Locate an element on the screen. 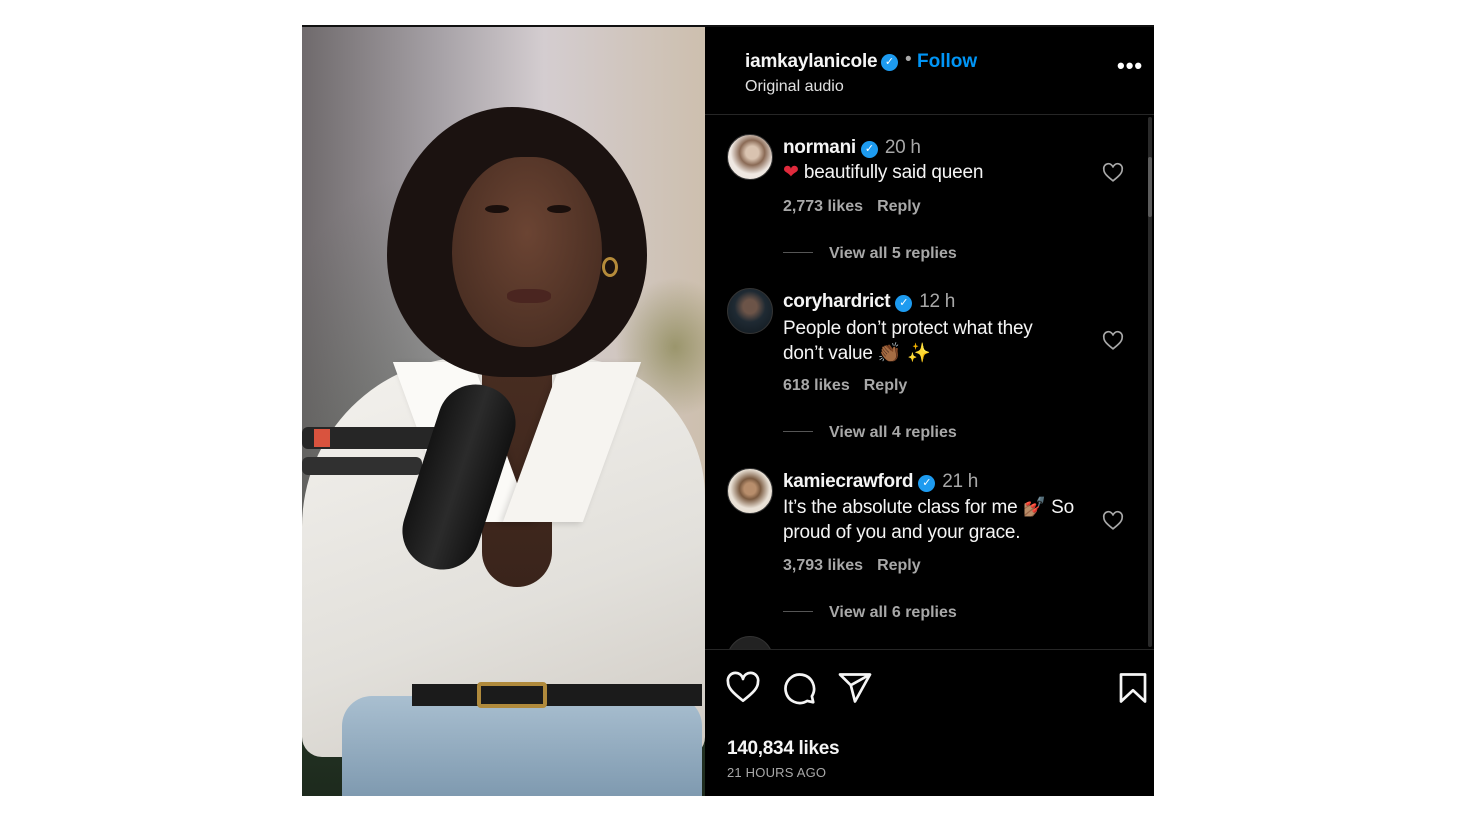 This screenshot has height=821, width=1460. comment-body-line1-end: So is located at coordinates (1062, 507).